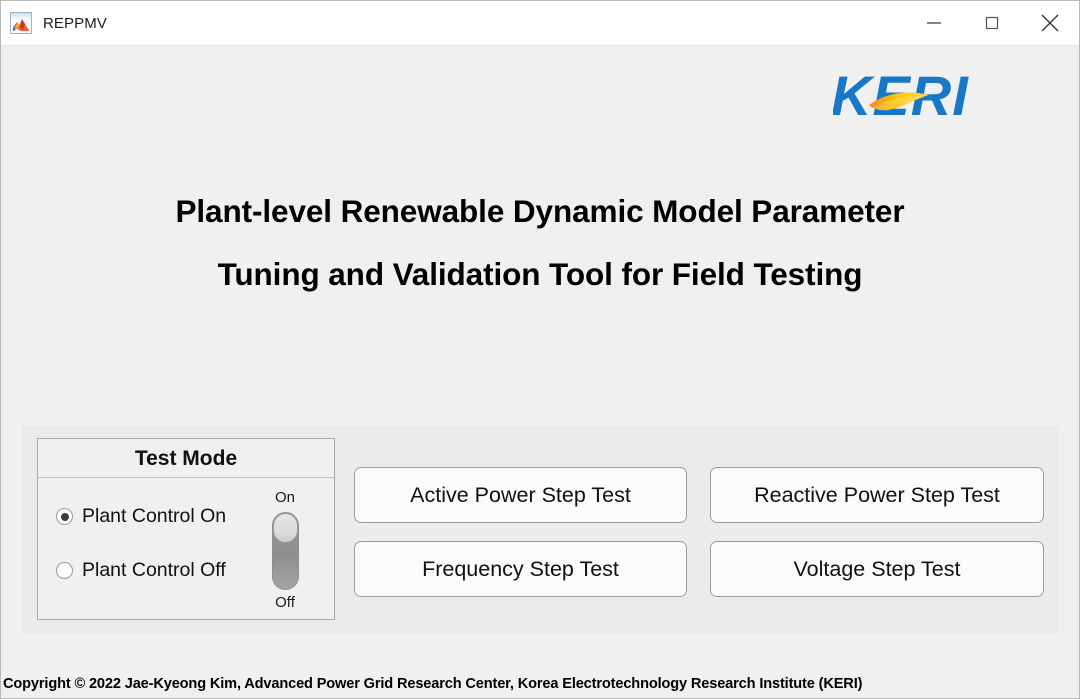 The image size is (1080, 699). Describe the element at coordinates (186, 458) in the screenshot. I see `test-mode-title: Test Mode` at that location.